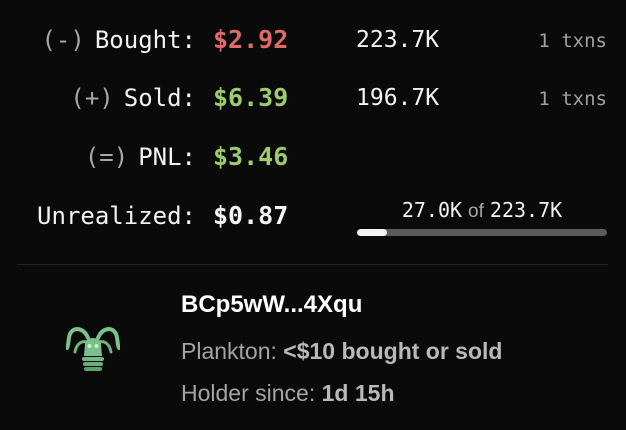 This screenshot has width=626, height=430. What do you see at coordinates (106, 157) in the screenshot?
I see `pnl-sign: (=)` at bounding box center [106, 157].